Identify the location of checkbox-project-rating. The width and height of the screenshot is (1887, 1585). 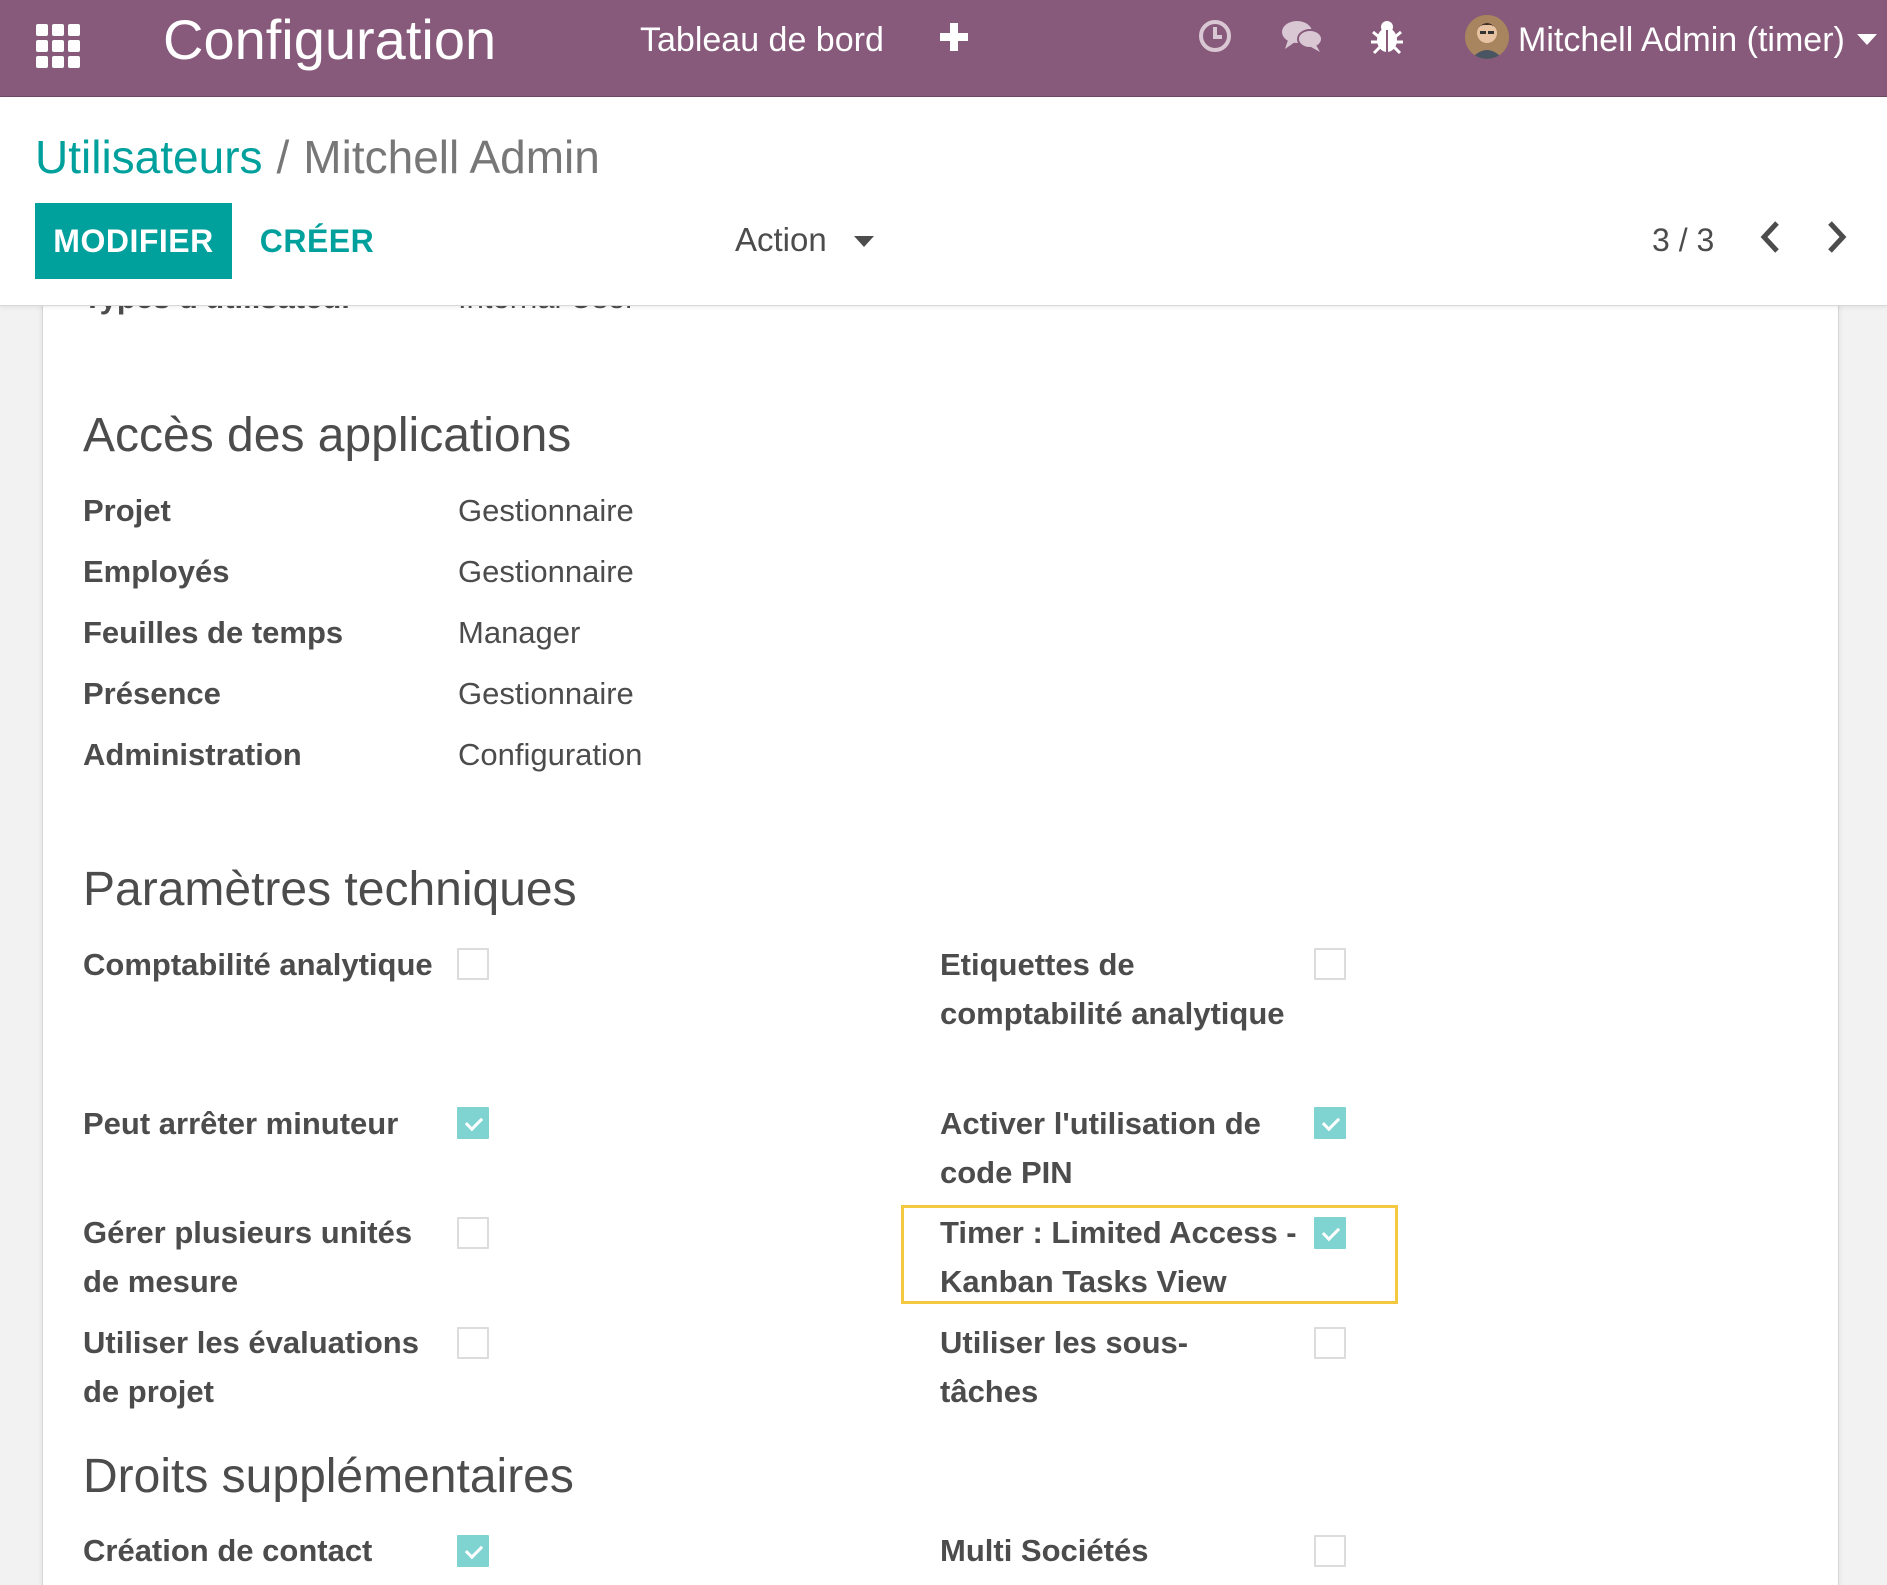
(473, 1343).